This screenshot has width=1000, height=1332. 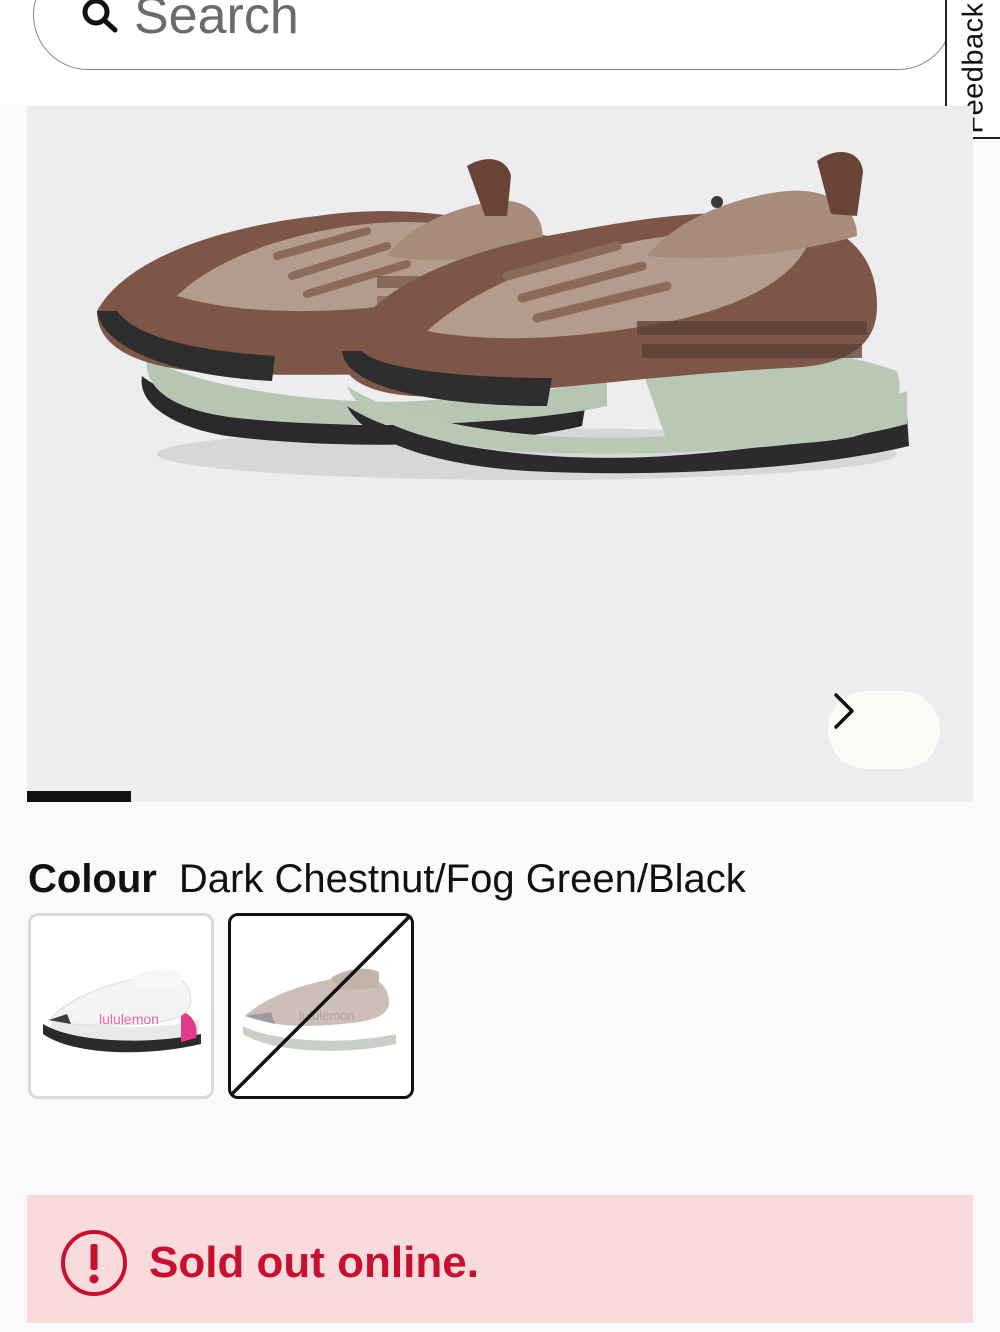 What do you see at coordinates (129, 1019) in the screenshot?
I see `swatch-brand-text: lululemon` at bounding box center [129, 1019].